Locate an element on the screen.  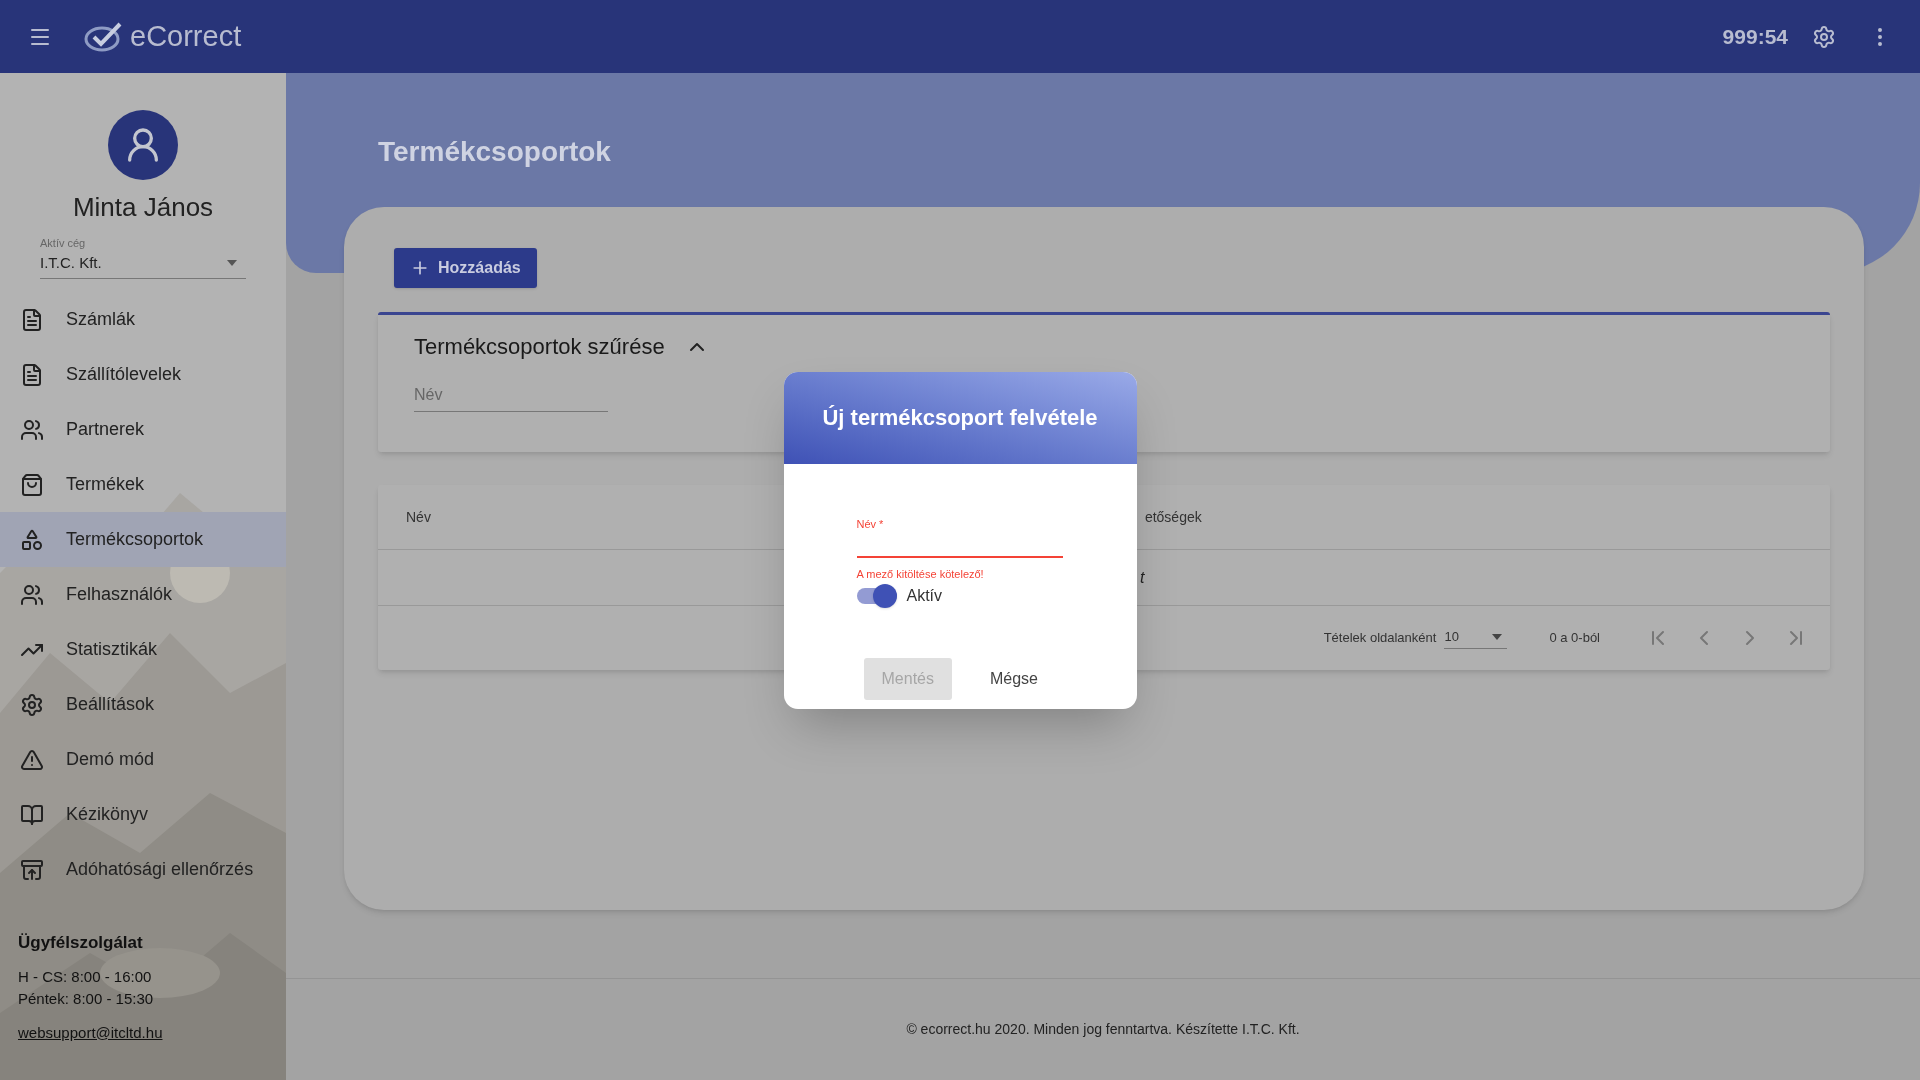
sidebar-item: Beállítások is located at coordinates (143, 704).